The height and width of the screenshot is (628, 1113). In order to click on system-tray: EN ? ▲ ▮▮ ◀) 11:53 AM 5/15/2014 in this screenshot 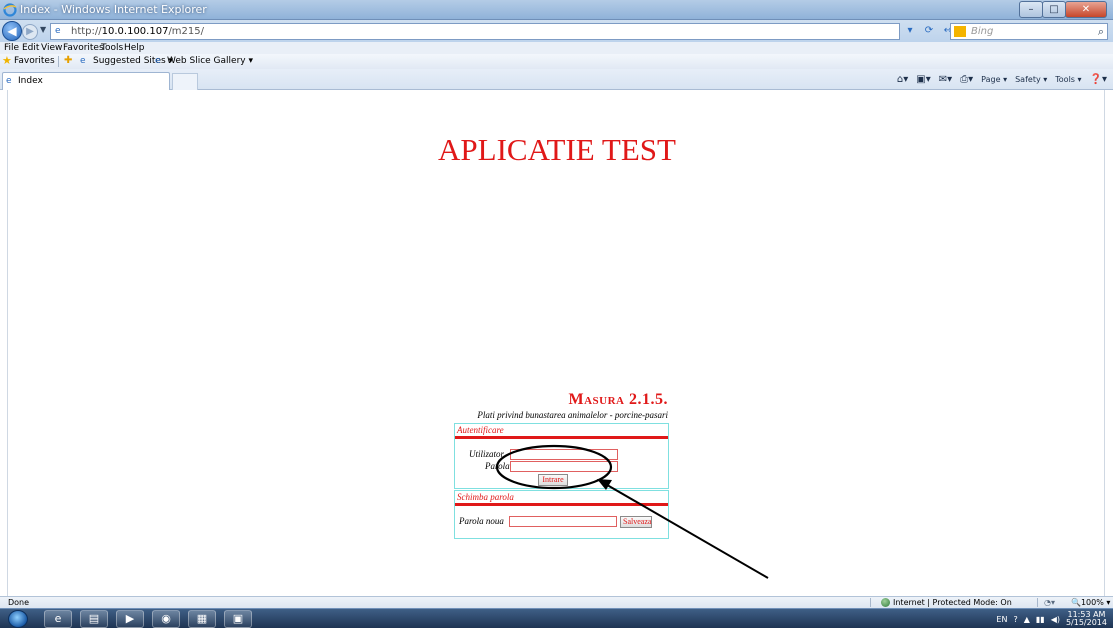, I will do `click(1051, 618)`.